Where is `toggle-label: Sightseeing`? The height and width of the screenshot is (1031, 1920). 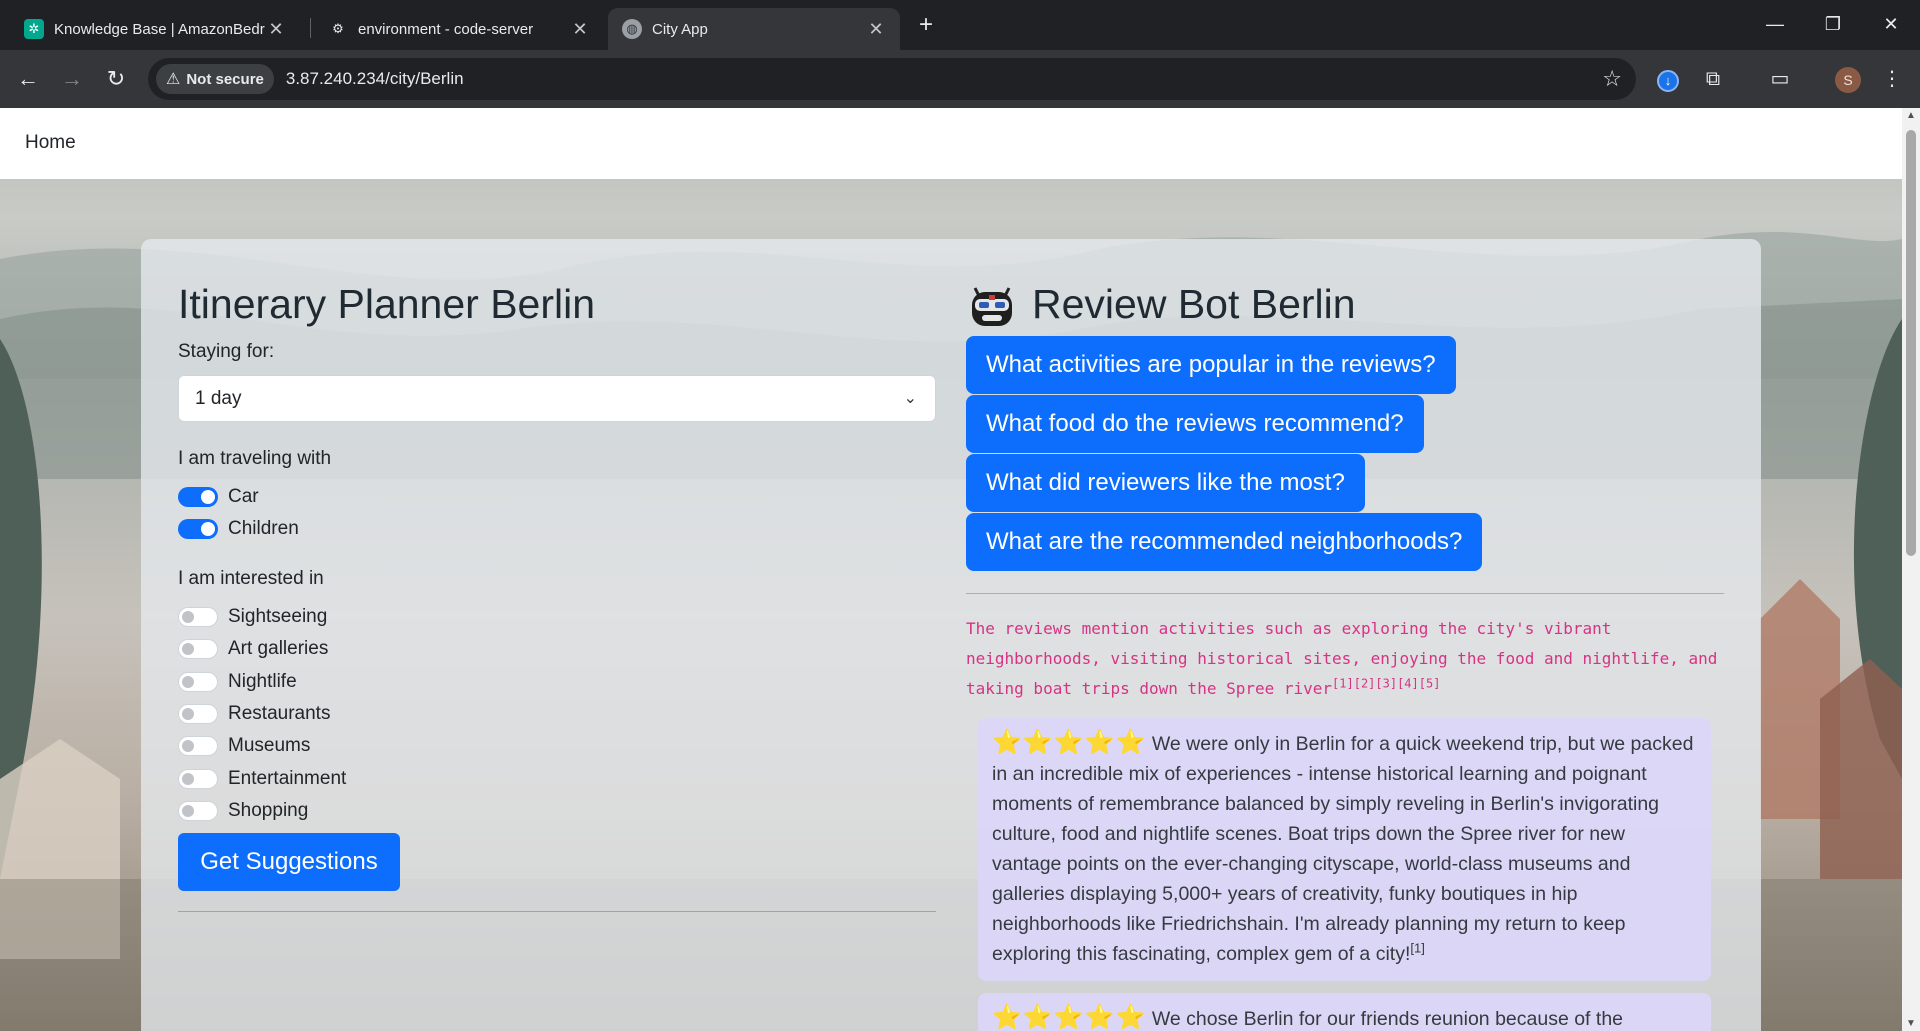
toggle-label: Sightseeing is located at coordinates (278, 616).